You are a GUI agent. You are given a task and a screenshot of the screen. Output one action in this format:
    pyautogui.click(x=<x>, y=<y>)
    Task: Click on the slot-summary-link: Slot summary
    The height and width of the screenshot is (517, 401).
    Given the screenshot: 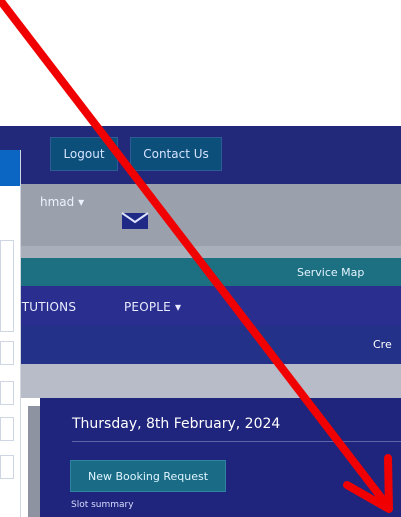 What is the action you would take?
    pyautogui.click(x=102, y=505)
    